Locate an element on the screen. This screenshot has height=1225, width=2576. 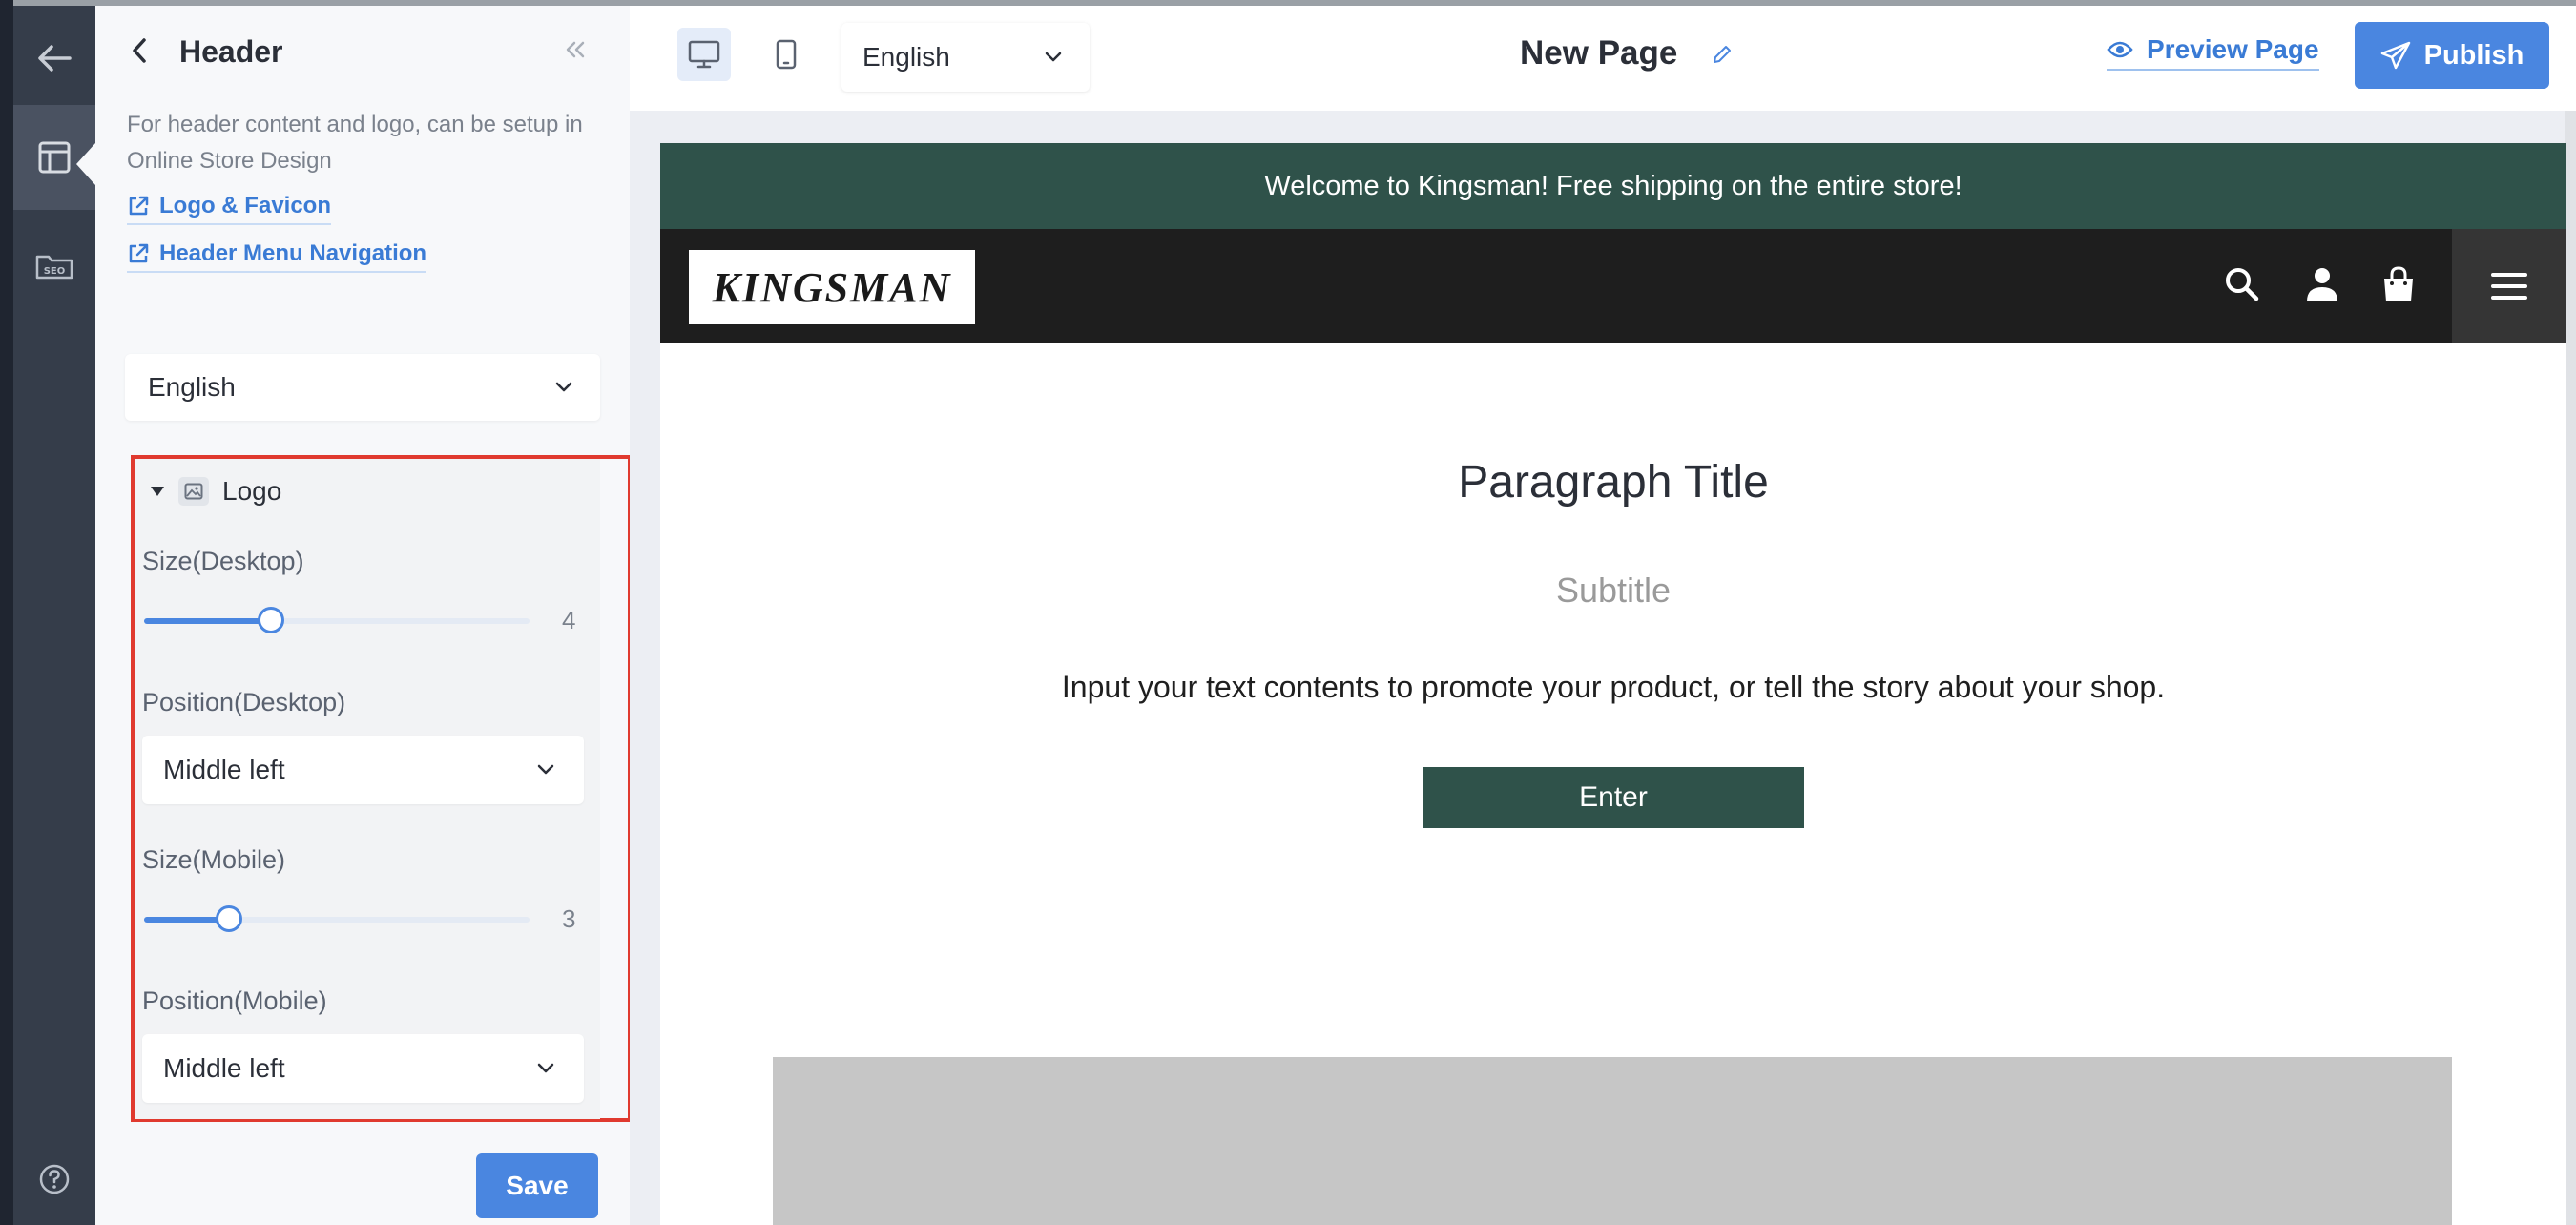
panel-back-button is located at coordinates (139, 53).